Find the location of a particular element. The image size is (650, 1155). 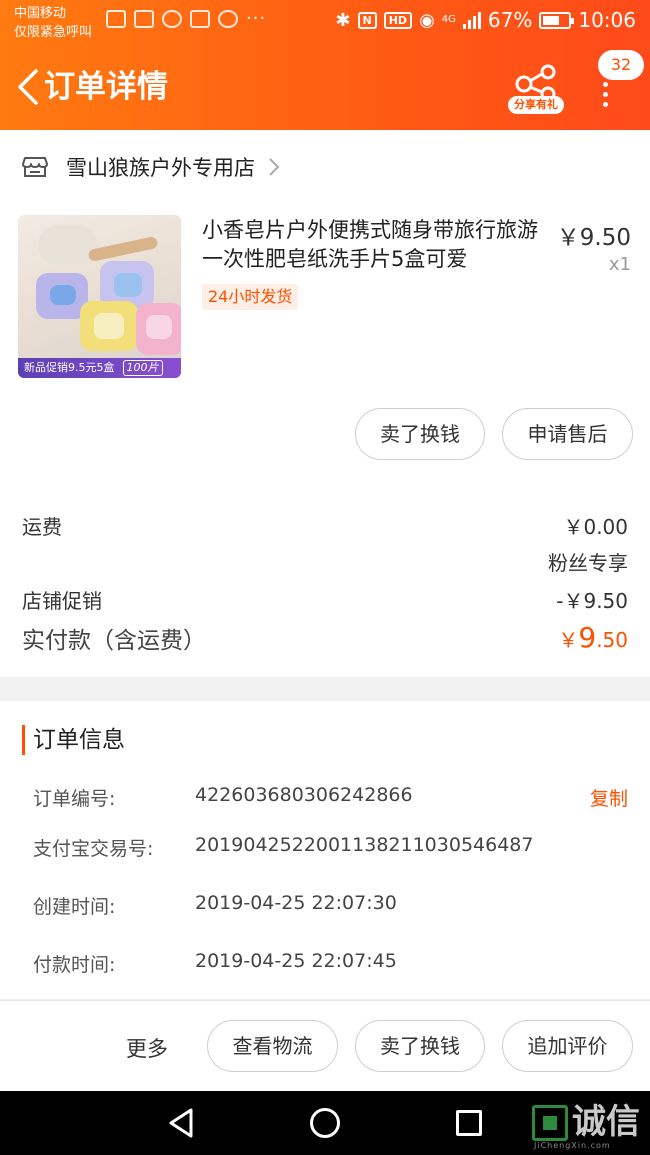

system-navigation-bar: 诚信 JiChengXin.com is located at coordinates (325, 1123).